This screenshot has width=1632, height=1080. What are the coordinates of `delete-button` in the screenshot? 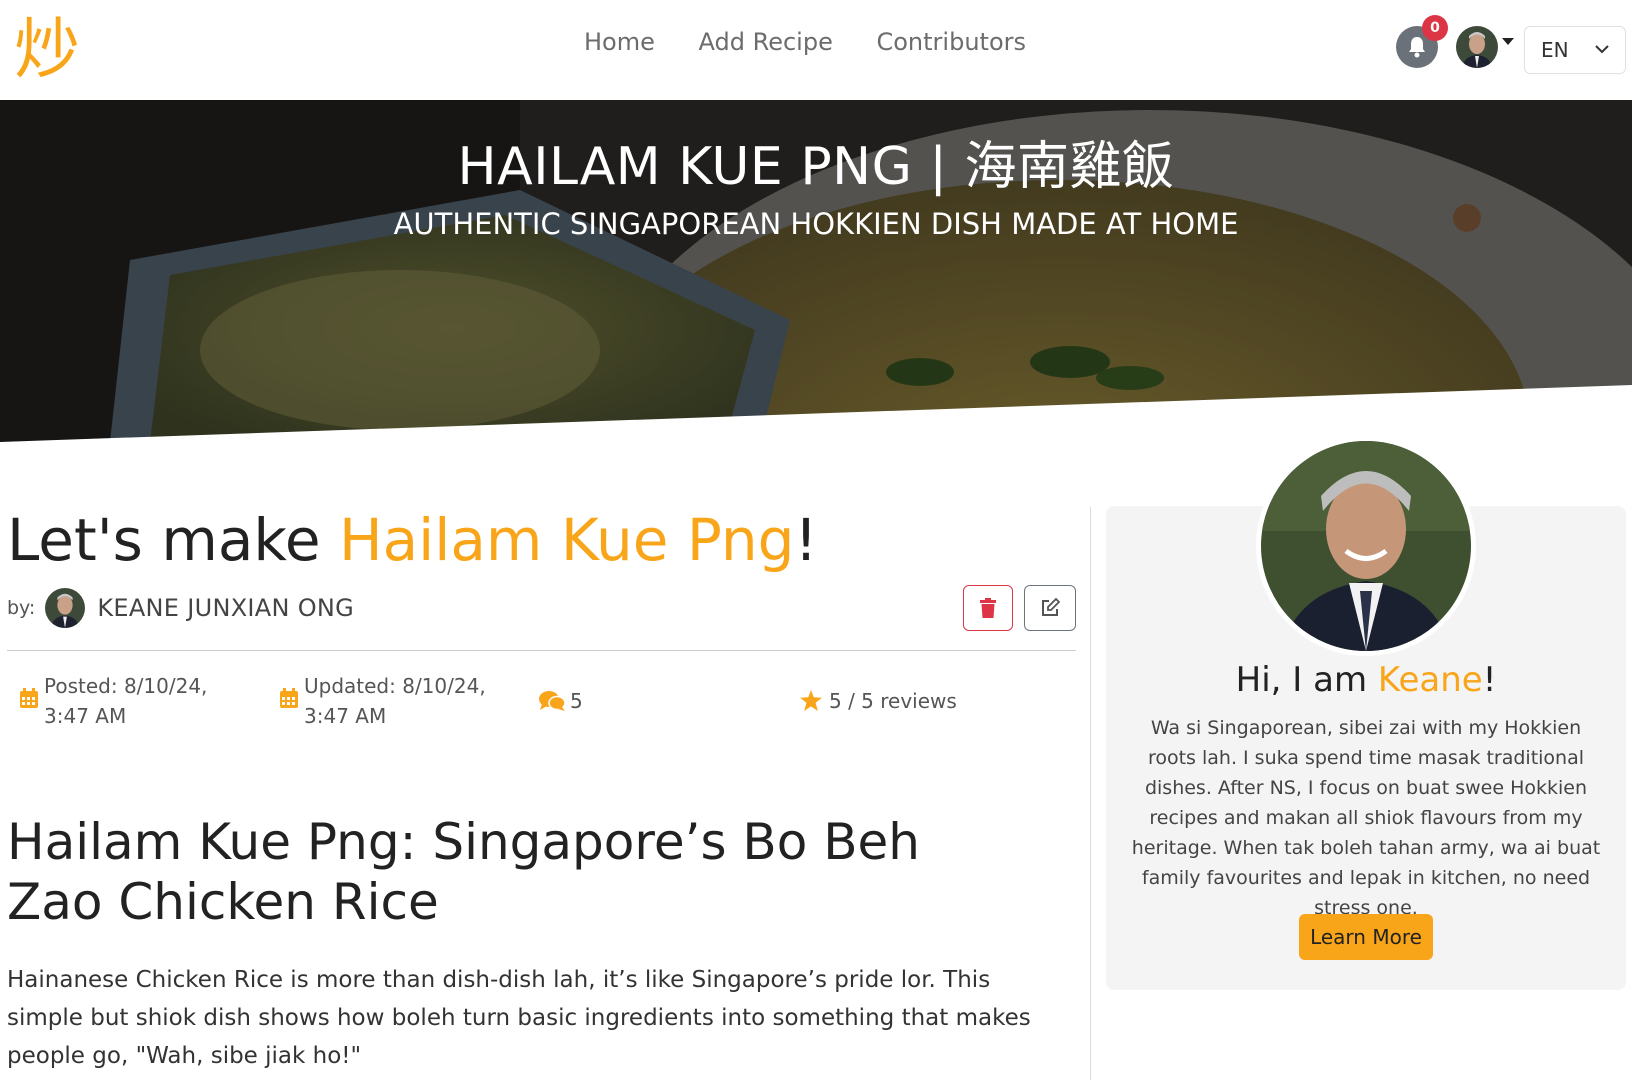 It's located at (988, 608).